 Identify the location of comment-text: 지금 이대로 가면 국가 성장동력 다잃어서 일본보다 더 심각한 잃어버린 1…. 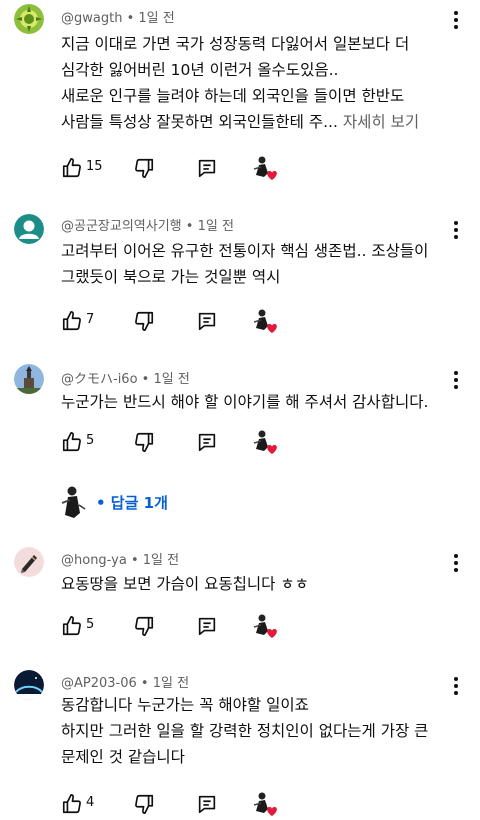
(261, 83).